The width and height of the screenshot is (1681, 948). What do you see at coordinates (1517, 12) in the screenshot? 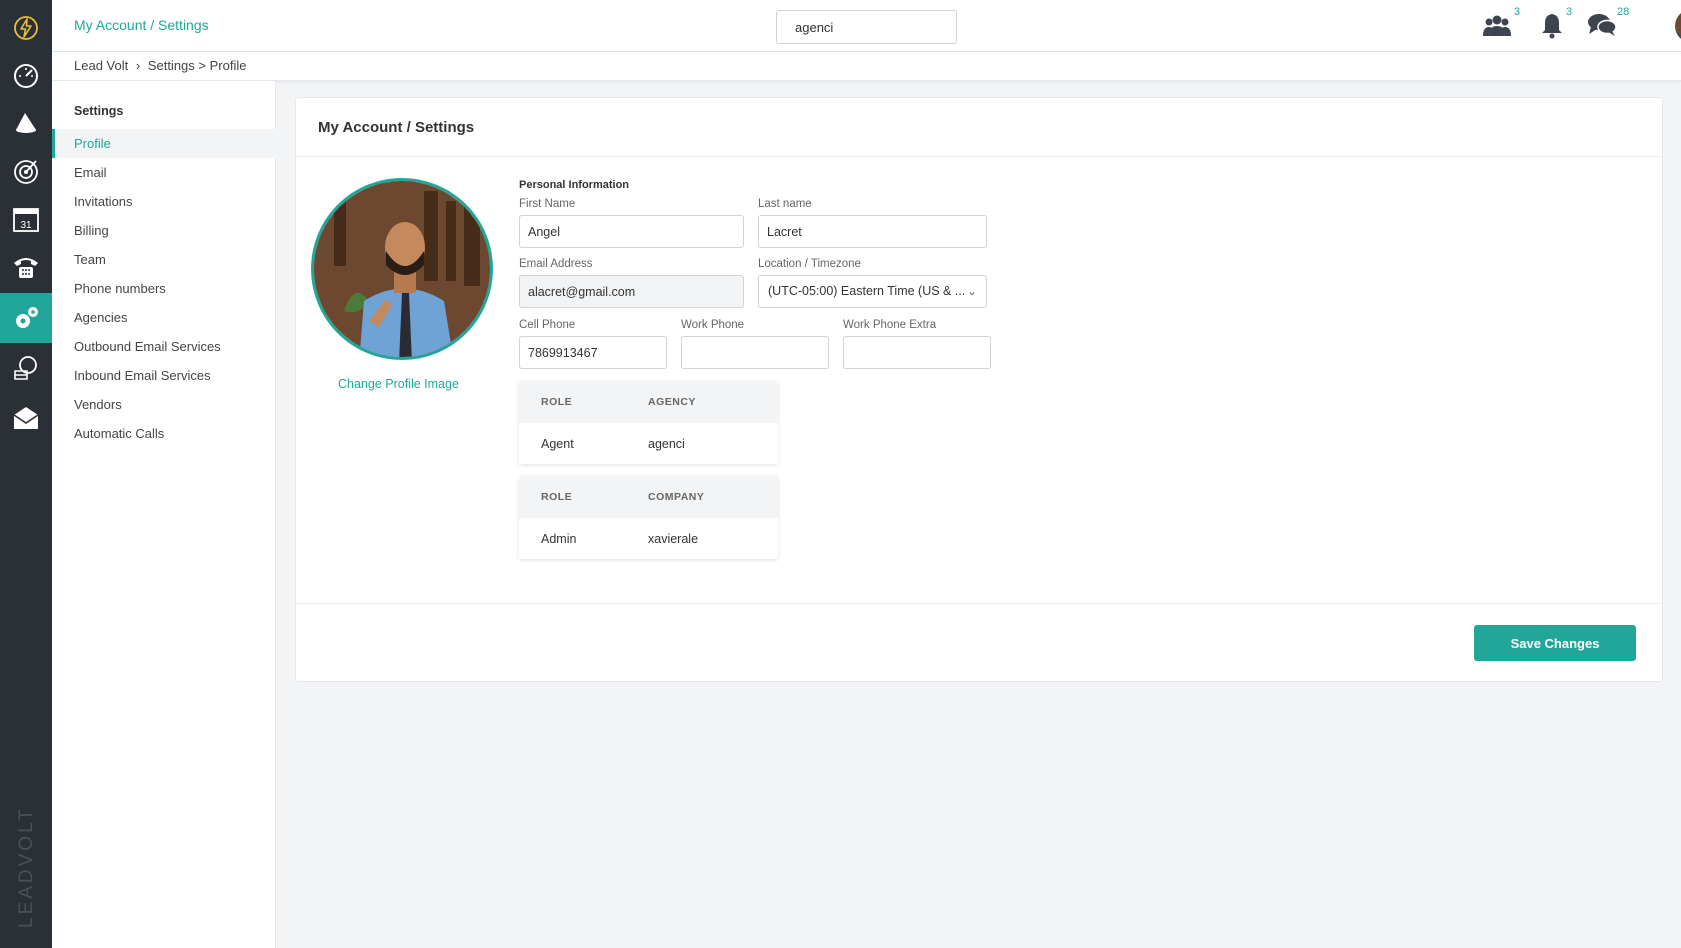
I see `team-count-badge: 3` at bounding box center [1517, 12].